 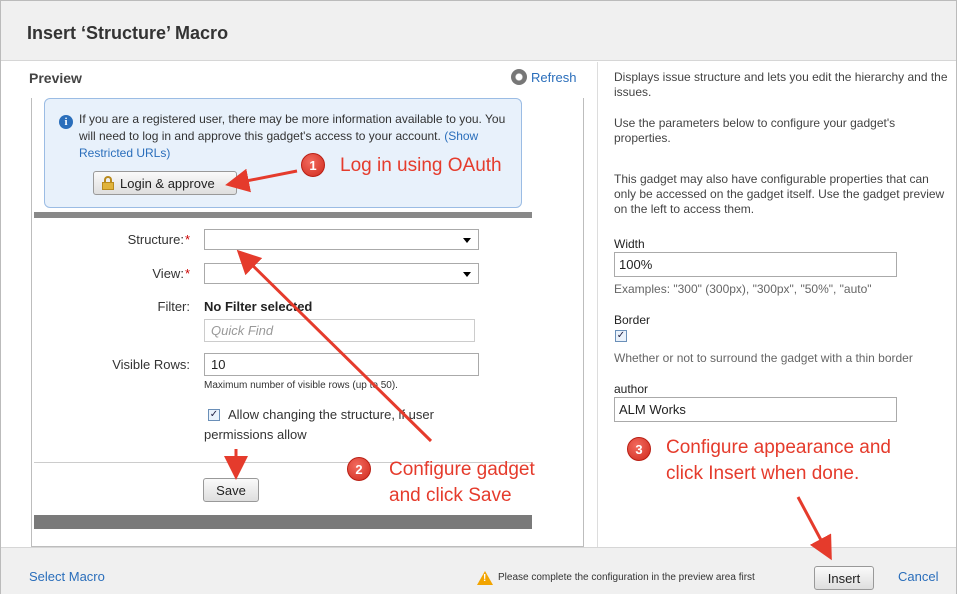 I want to click on preview-label: Preview, so click(x=55, y=78).